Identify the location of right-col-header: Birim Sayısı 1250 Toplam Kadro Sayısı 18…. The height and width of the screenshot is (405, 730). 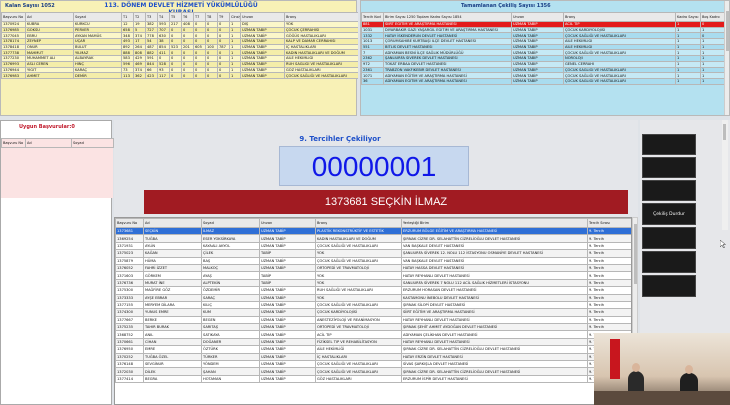
(447, 17).